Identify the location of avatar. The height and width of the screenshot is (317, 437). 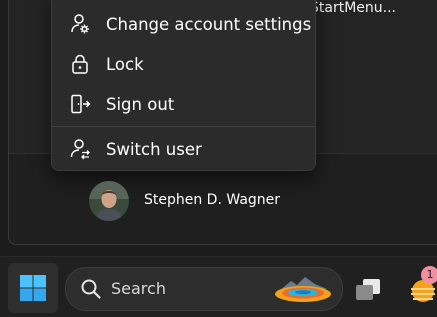
(109, 201).